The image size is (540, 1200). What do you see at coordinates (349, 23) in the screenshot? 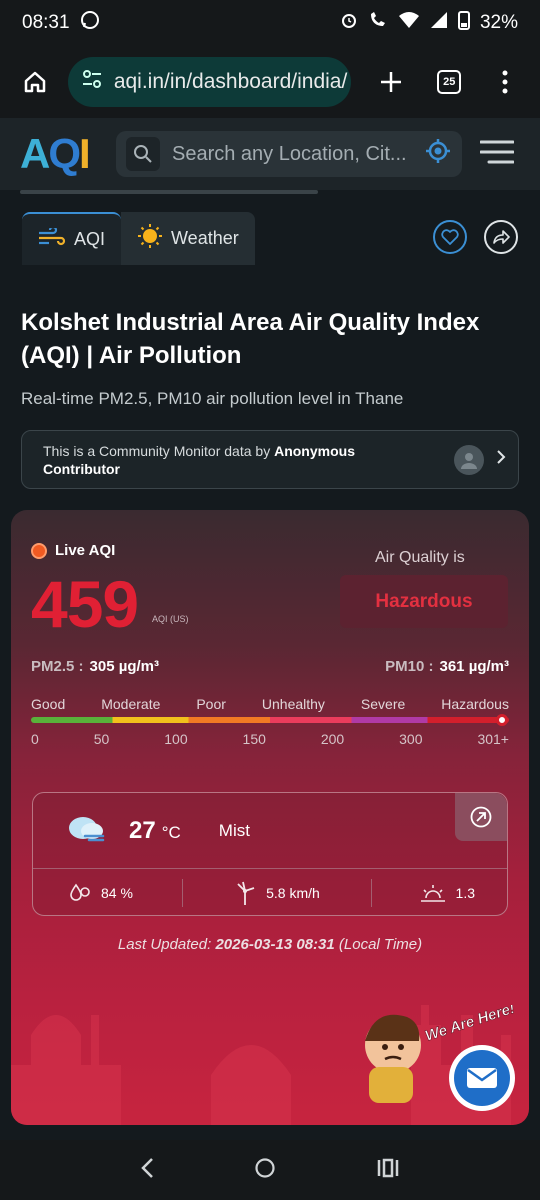
I see `alarm-icon` at bounding box center [349, 23].